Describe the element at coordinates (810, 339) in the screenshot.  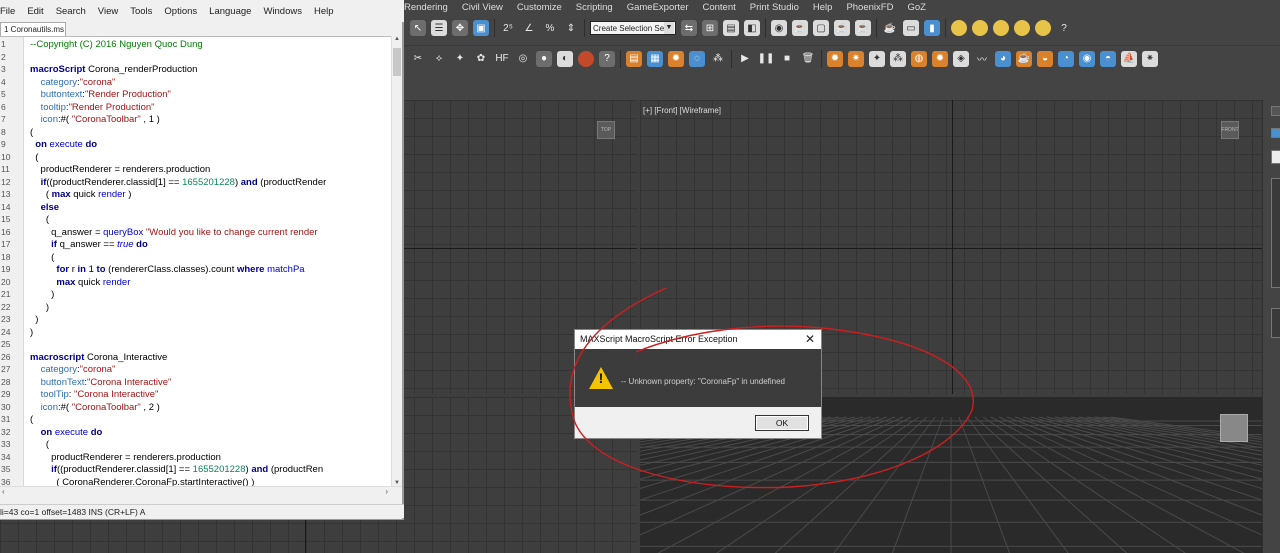
I see `close-icon: ✕` at that location.